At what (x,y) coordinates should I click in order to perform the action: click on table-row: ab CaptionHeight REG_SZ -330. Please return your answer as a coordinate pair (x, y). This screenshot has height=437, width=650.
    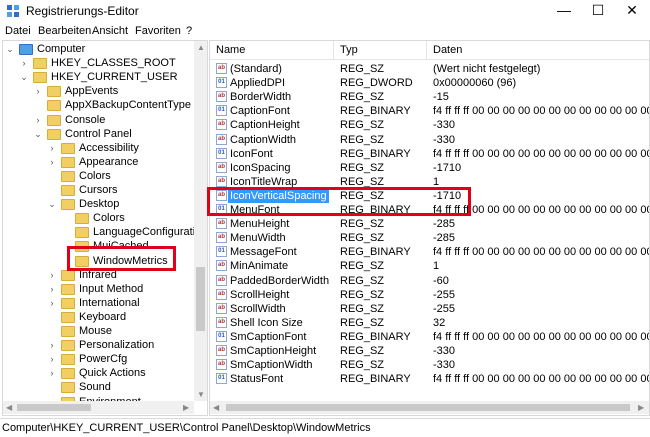
    Looking at the image, I should click on (429, 125).